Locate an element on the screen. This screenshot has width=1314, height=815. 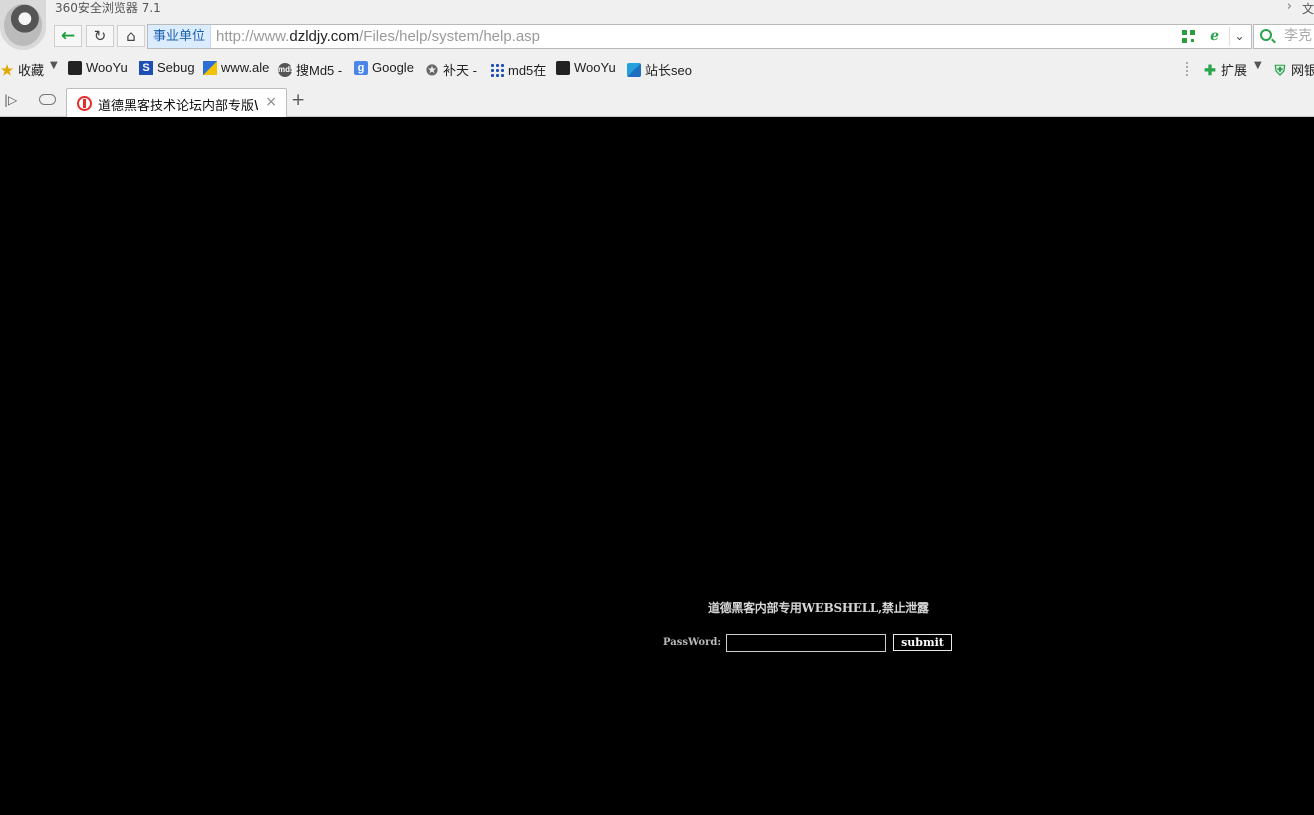
bookmark-item: ✪ 补天 - is located at coordinates (451, 69).